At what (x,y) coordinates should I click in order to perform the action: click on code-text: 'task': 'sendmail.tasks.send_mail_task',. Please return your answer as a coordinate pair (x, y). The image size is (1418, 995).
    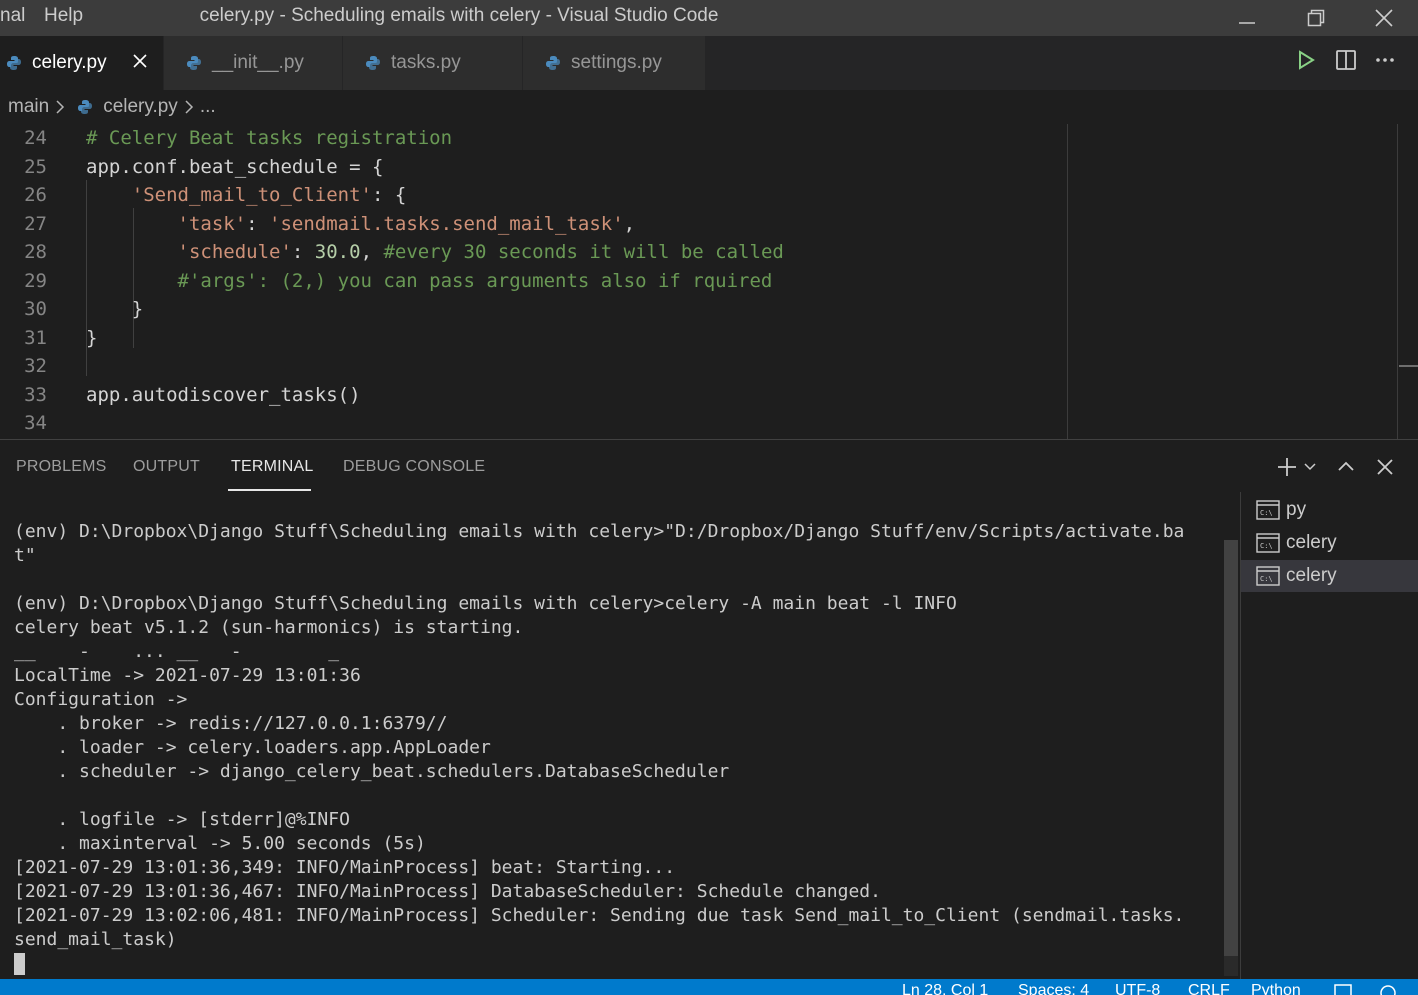
    Looking at the image, I should click on (361, 224).